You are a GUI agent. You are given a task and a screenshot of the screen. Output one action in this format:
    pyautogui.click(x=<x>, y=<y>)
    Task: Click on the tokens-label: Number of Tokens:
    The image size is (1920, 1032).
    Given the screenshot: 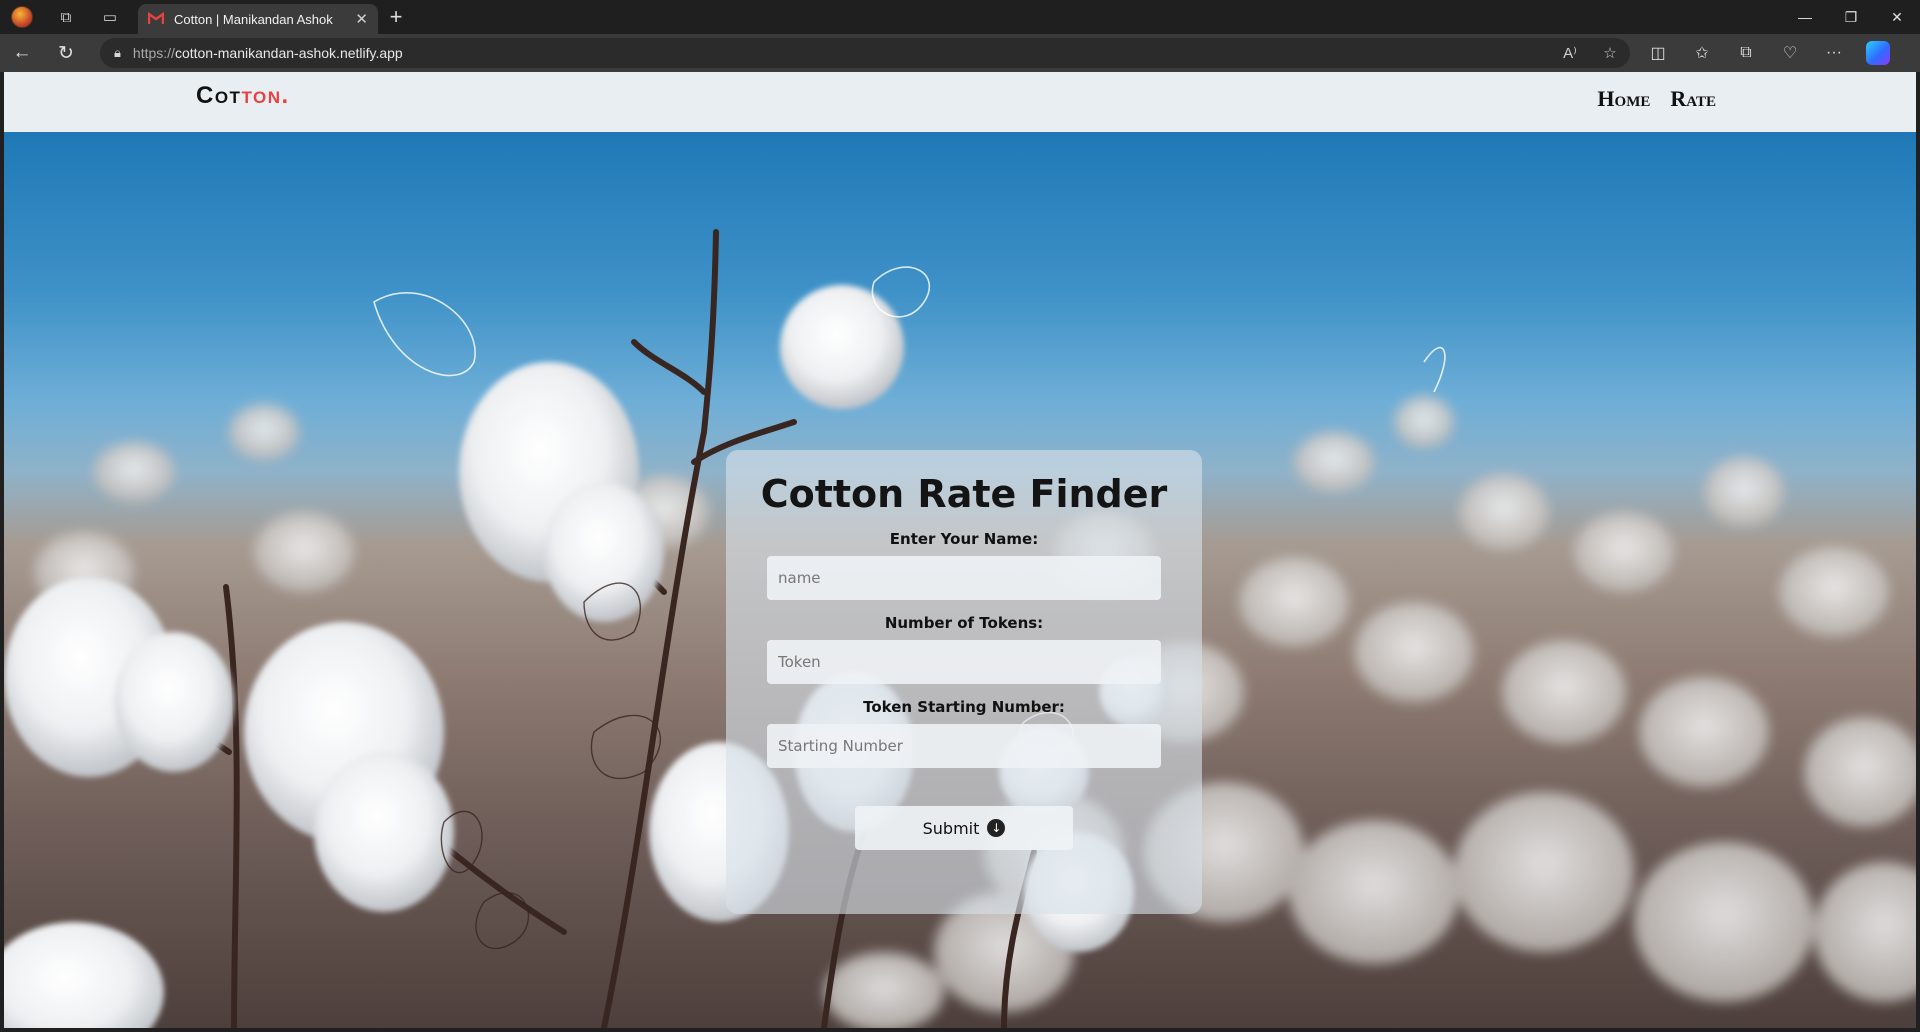 What is the action you would take?
    pyautogui.click(x=964, y=623)
    